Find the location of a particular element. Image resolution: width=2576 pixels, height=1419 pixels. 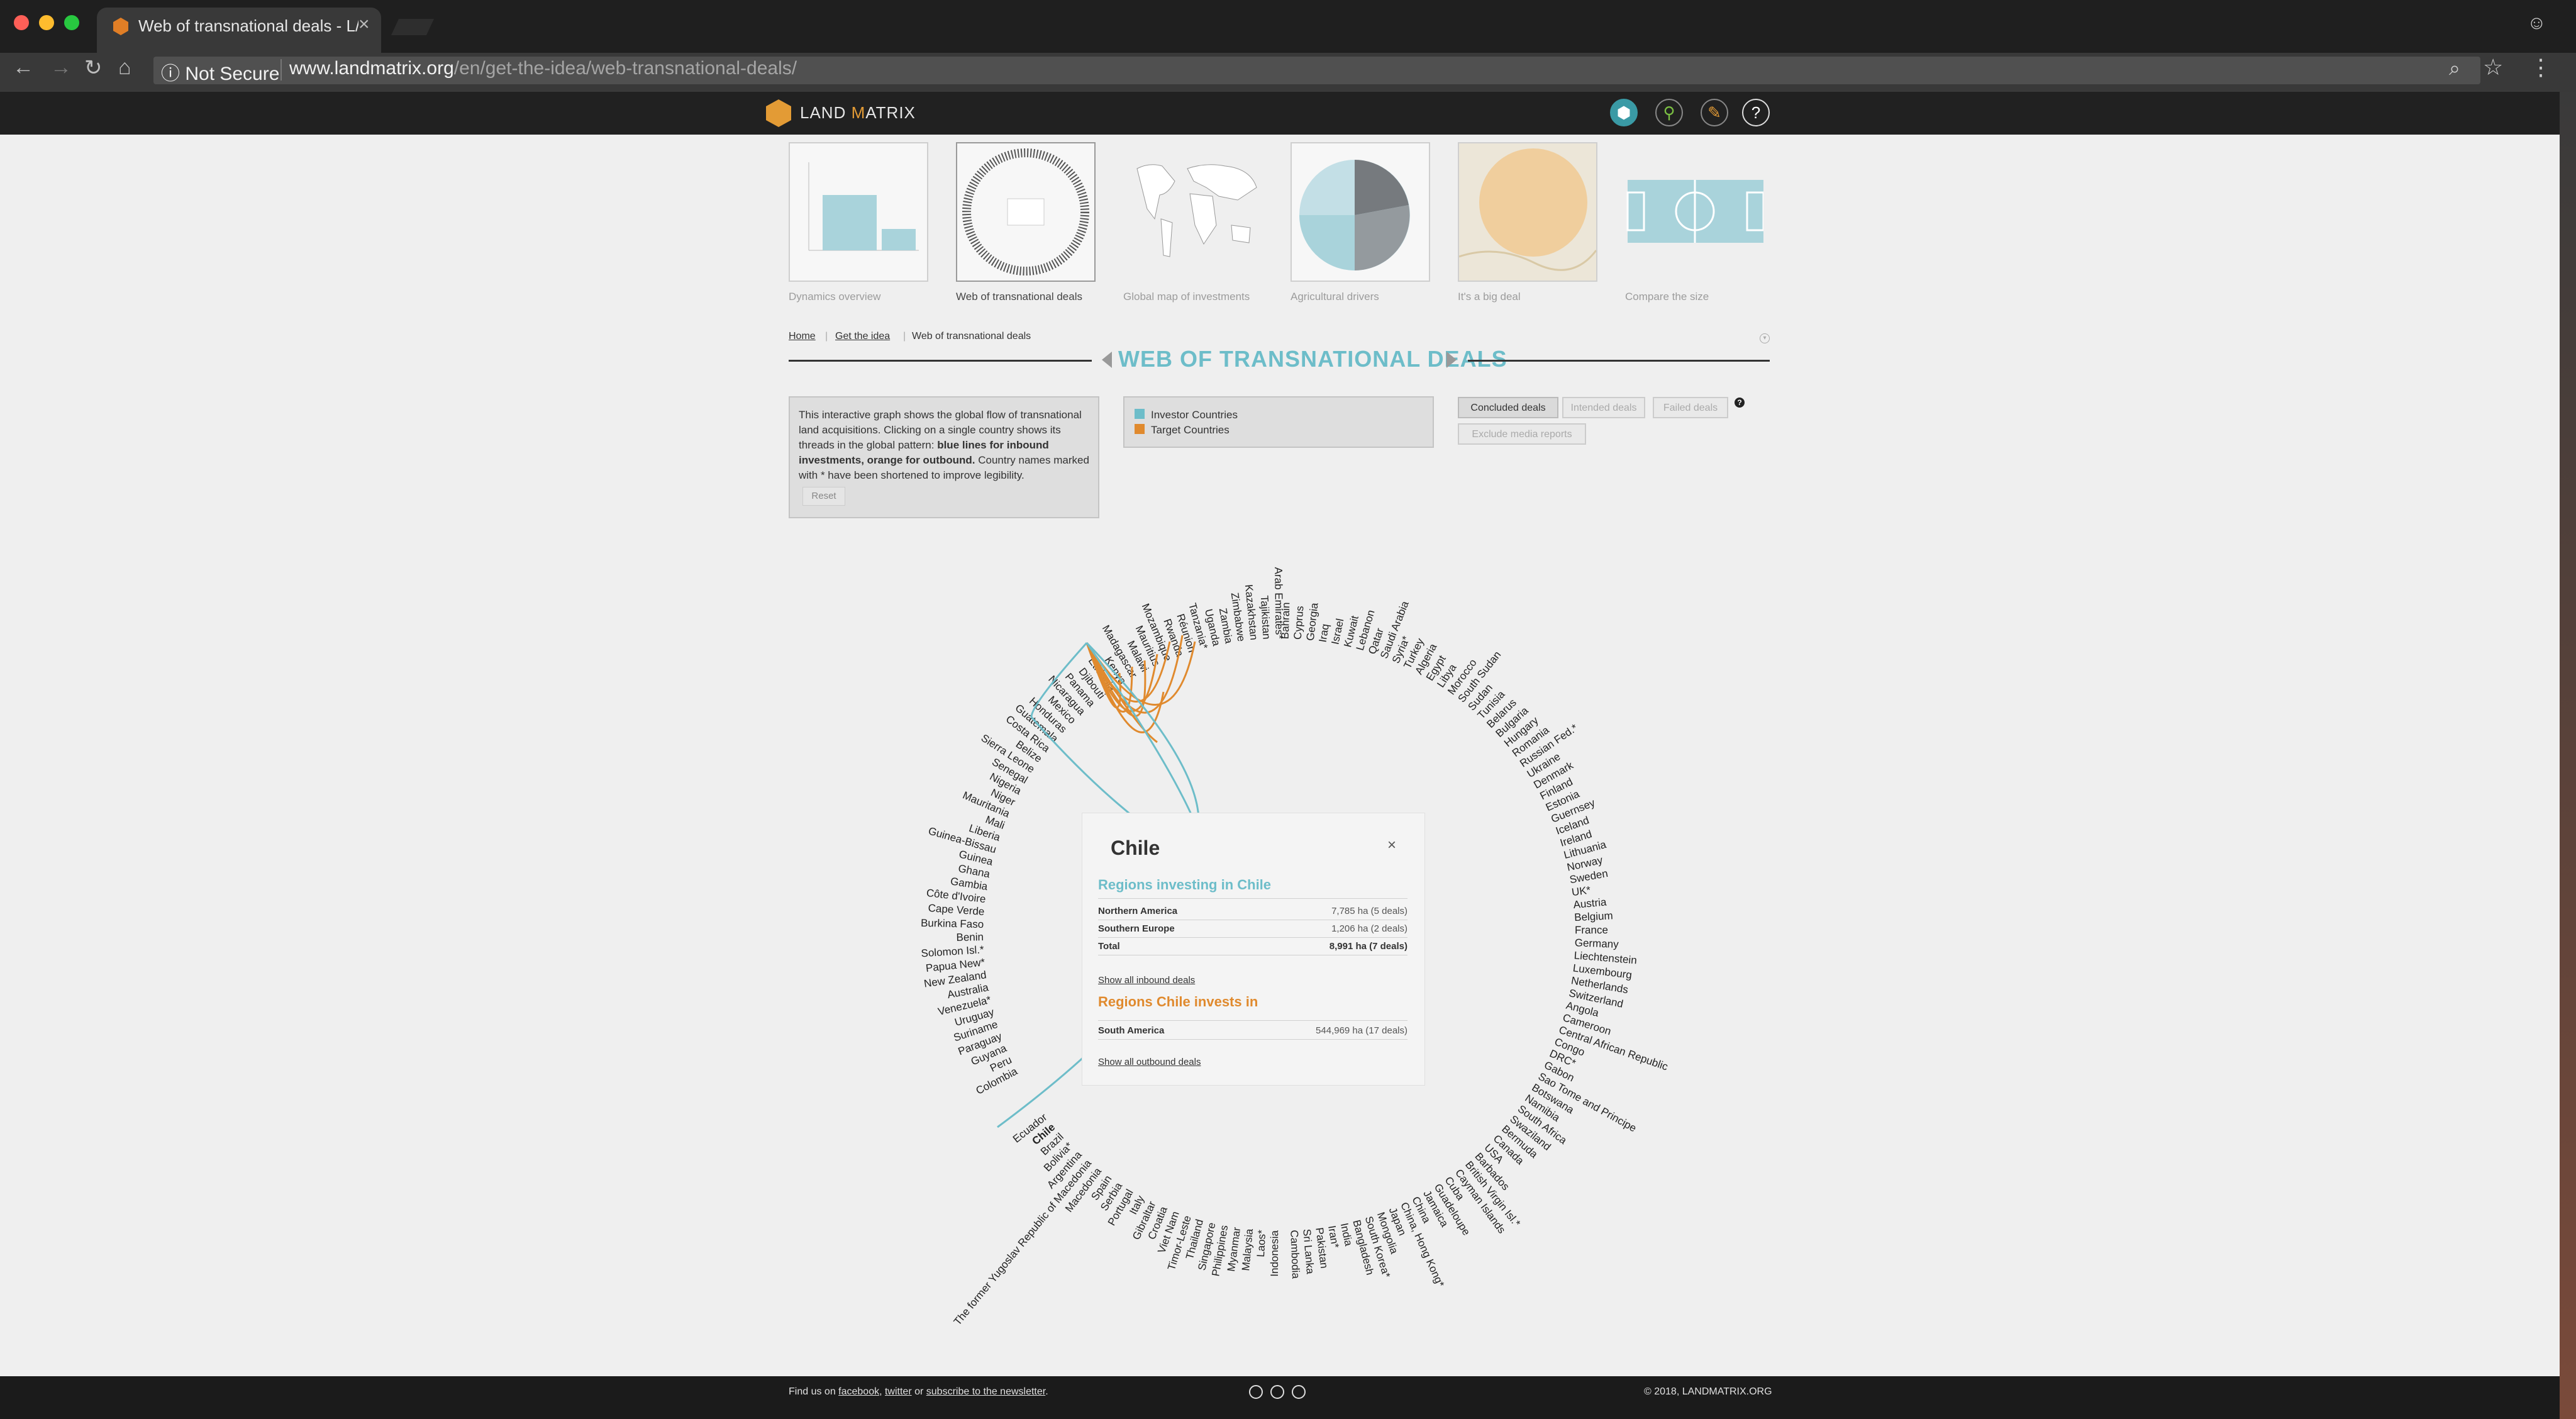

outbound-region: South America is located at coordinates (1131, 1030).